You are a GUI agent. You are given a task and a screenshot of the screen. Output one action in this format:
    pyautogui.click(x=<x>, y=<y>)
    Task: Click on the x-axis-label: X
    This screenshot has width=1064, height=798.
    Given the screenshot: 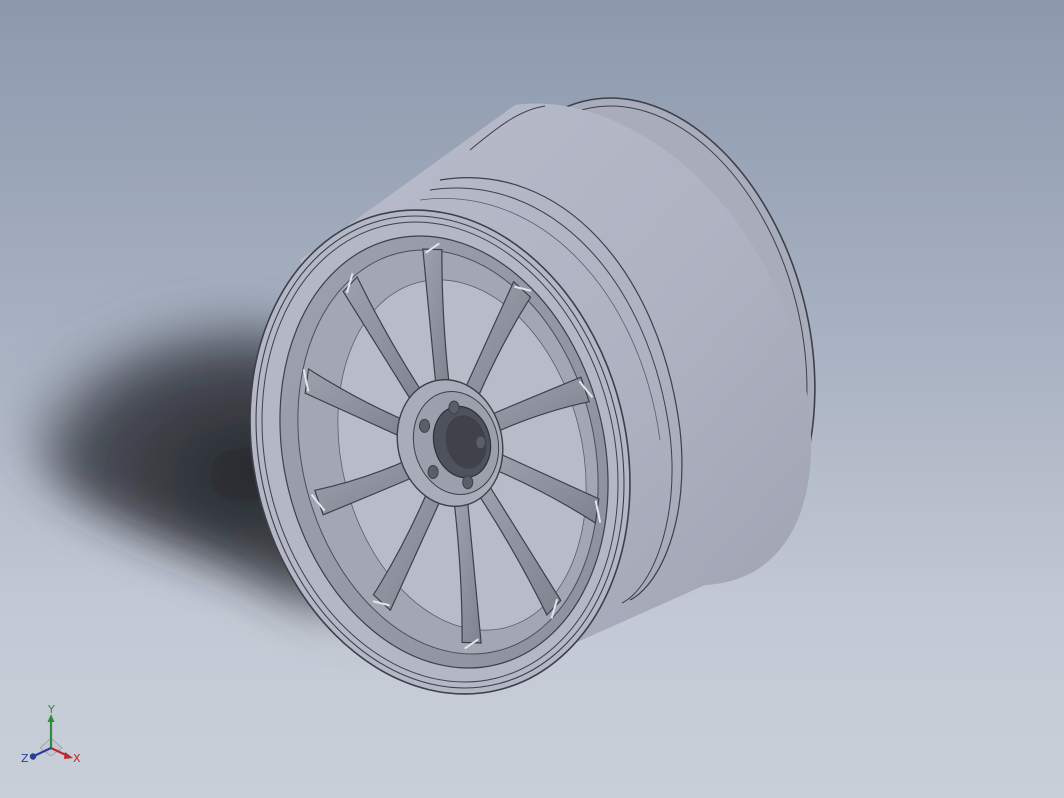 What is the action you would take?
    pyautogui.click(x=77, y=758)
    